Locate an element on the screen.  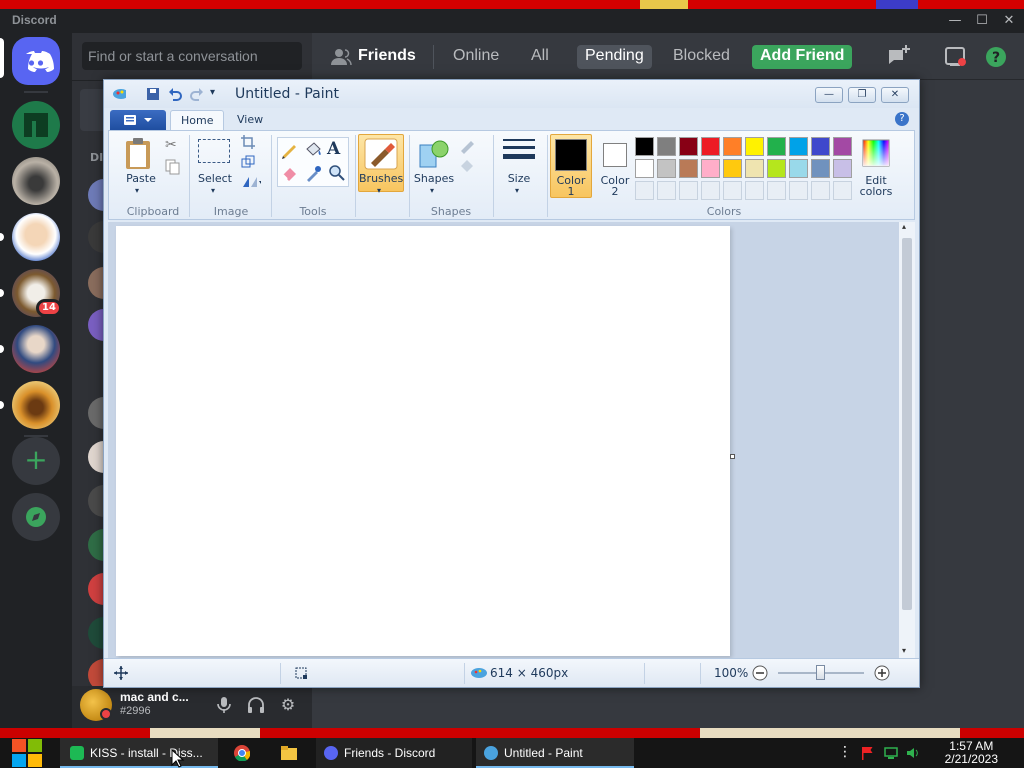
color-picker-icon is located at coordinates (313, 173).